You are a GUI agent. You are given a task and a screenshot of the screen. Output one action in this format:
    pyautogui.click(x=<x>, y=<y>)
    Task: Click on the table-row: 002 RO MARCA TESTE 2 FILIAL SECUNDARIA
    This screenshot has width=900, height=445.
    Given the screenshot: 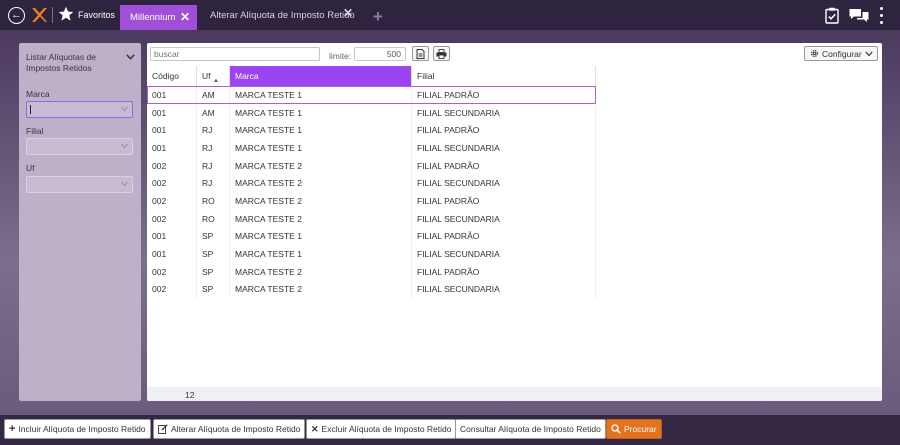 What is the action you would take?
    pyautogui.click(x=371, y=218)
    